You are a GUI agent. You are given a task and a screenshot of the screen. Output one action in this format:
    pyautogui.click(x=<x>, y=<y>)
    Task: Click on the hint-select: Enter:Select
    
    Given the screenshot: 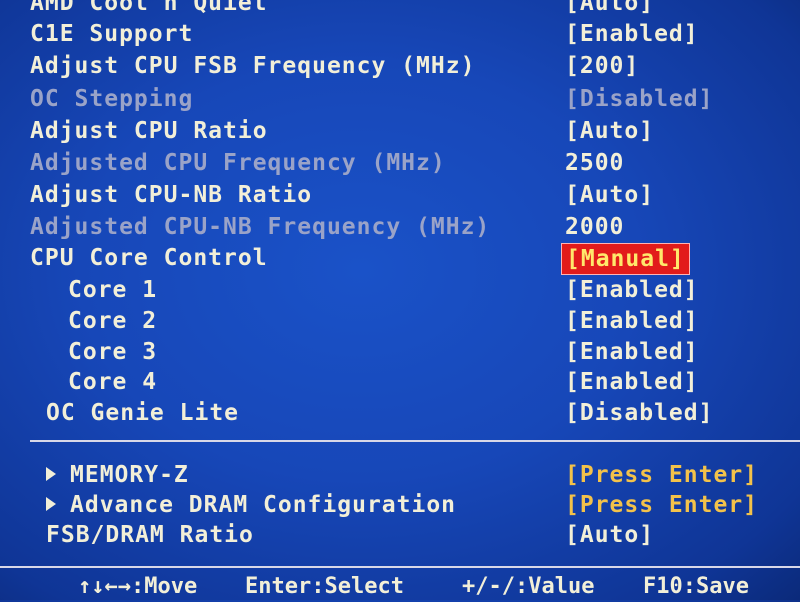 What is the action you would take?
    pyautogui.click(x=324, y=586)
    